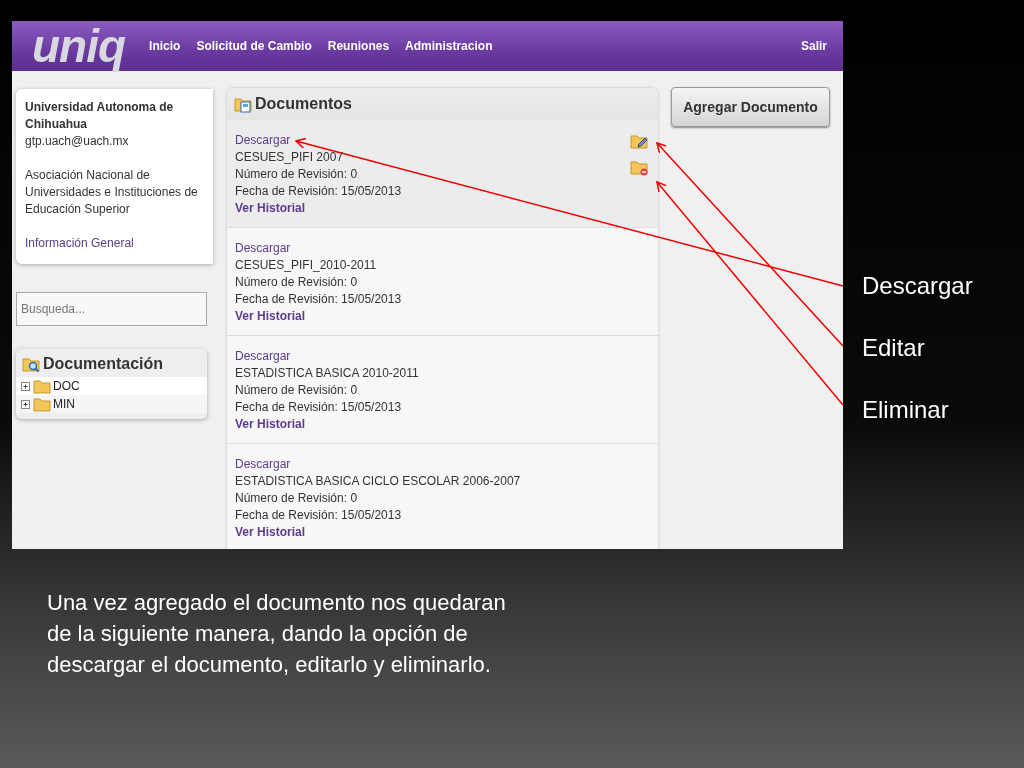 Image resolution: width=1024 pixels, height=768 pixels. What do you see at coordinates (750, 107) in the screenshot?
I see `add-document-button: Agregar Documento` at bounding box center [750, 107].